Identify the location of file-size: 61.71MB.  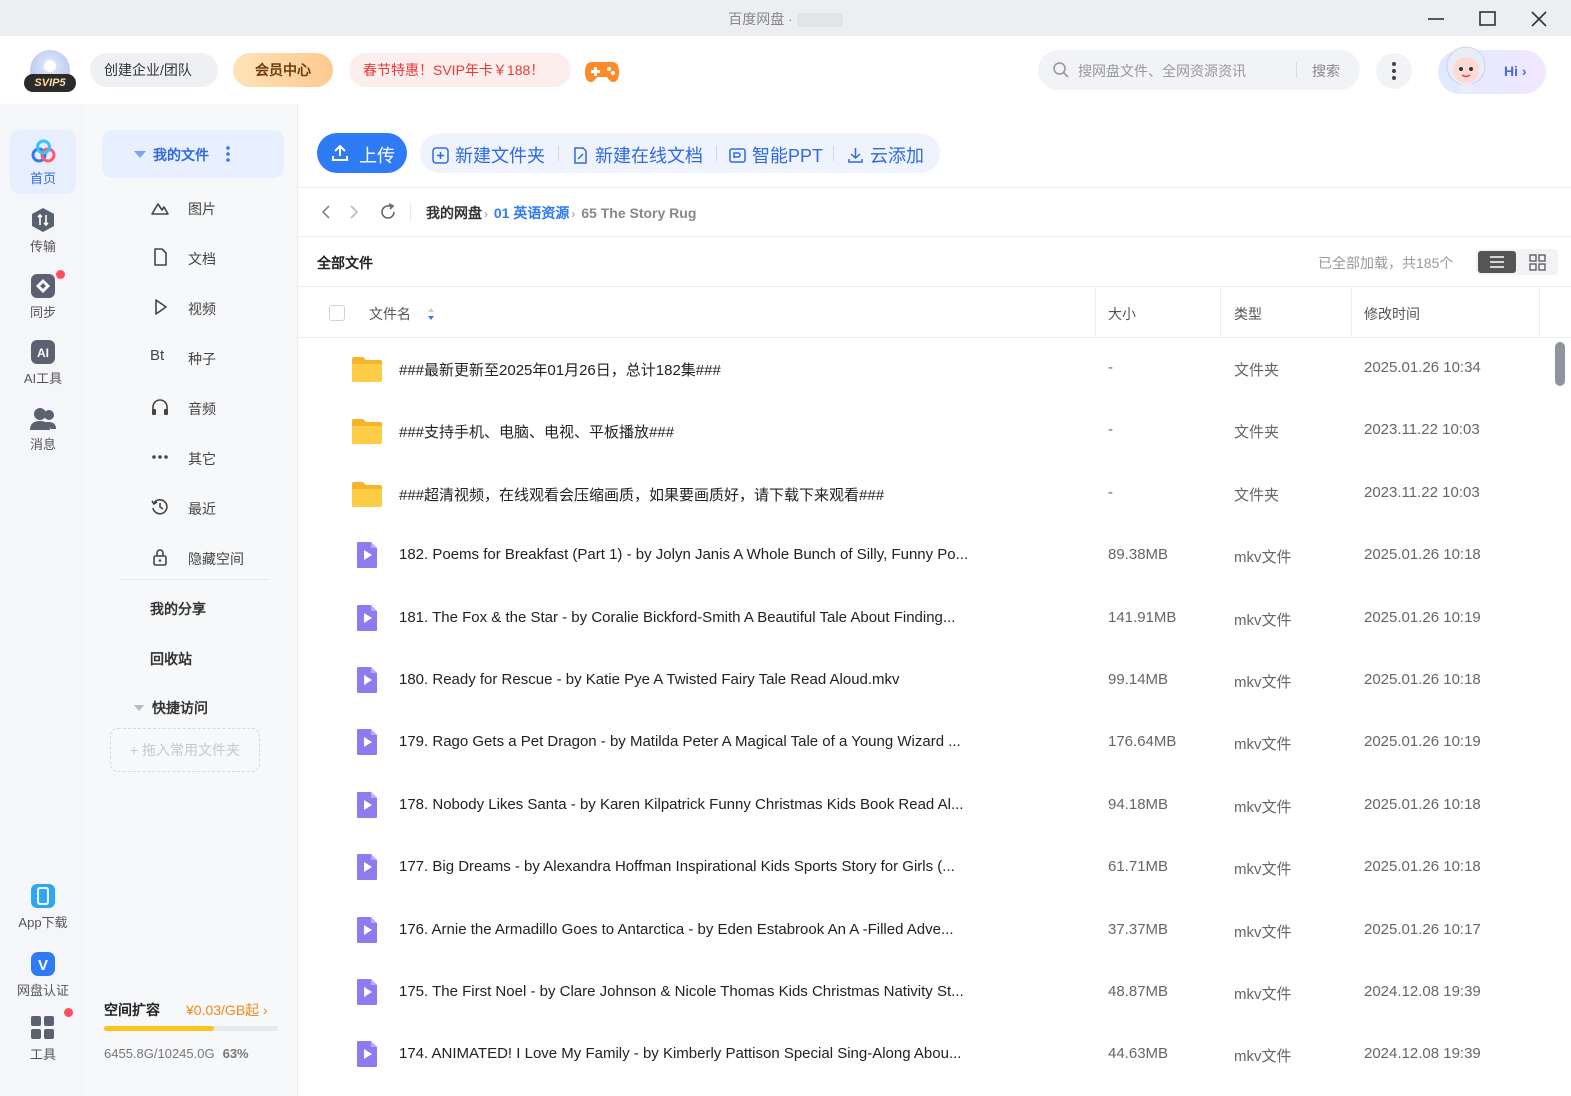
(1138, 866).